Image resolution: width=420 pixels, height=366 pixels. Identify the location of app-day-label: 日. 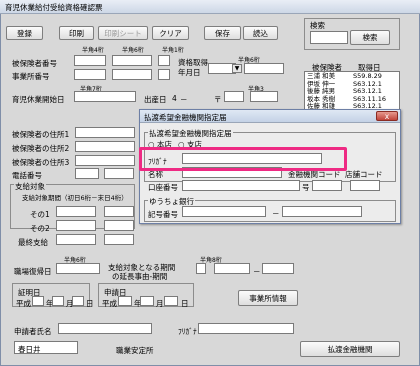
(185, 303).